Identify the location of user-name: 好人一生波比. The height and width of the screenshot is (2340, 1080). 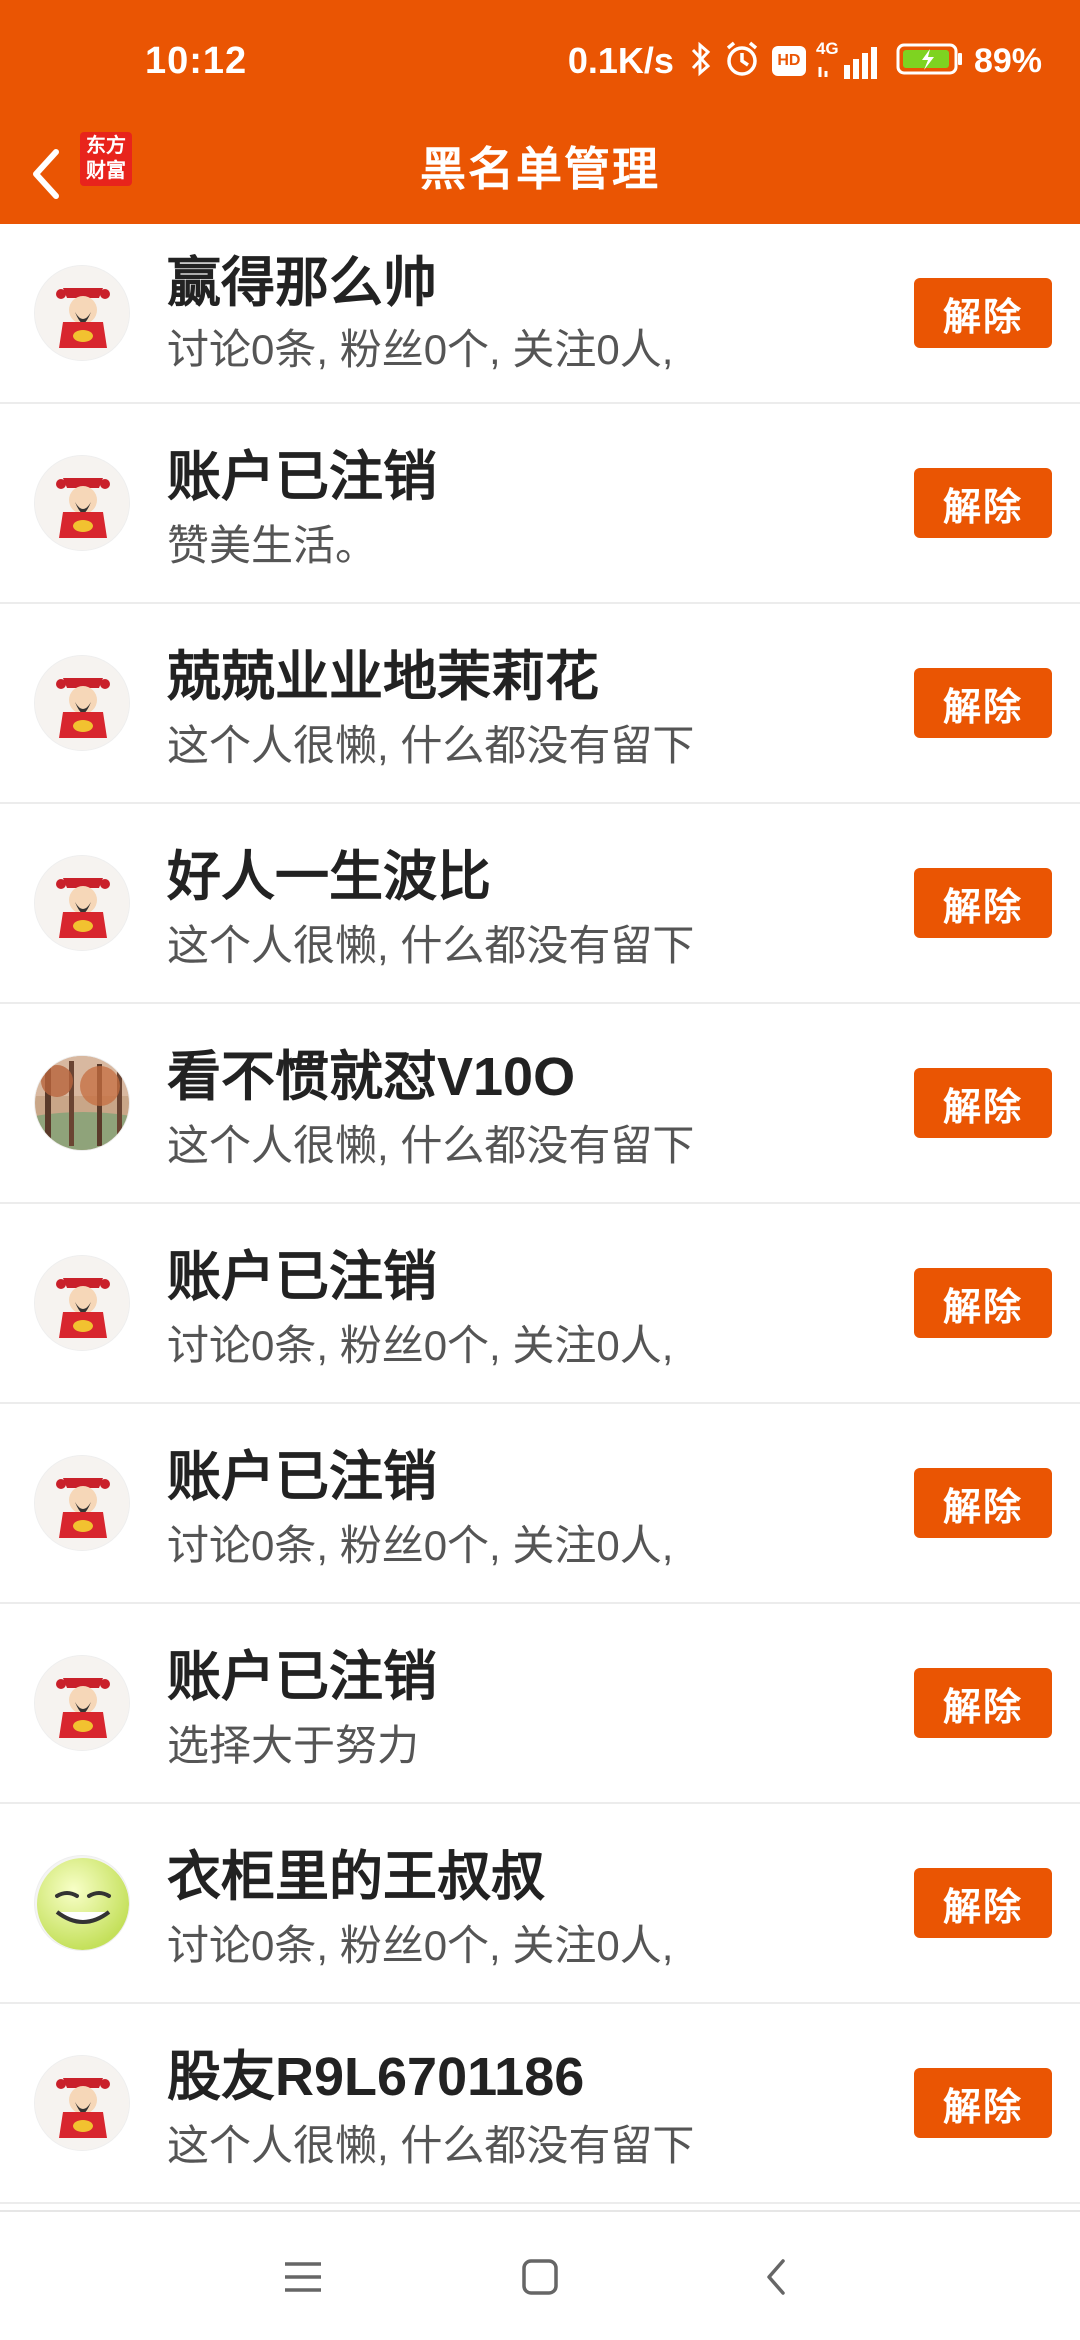
(329, 877).